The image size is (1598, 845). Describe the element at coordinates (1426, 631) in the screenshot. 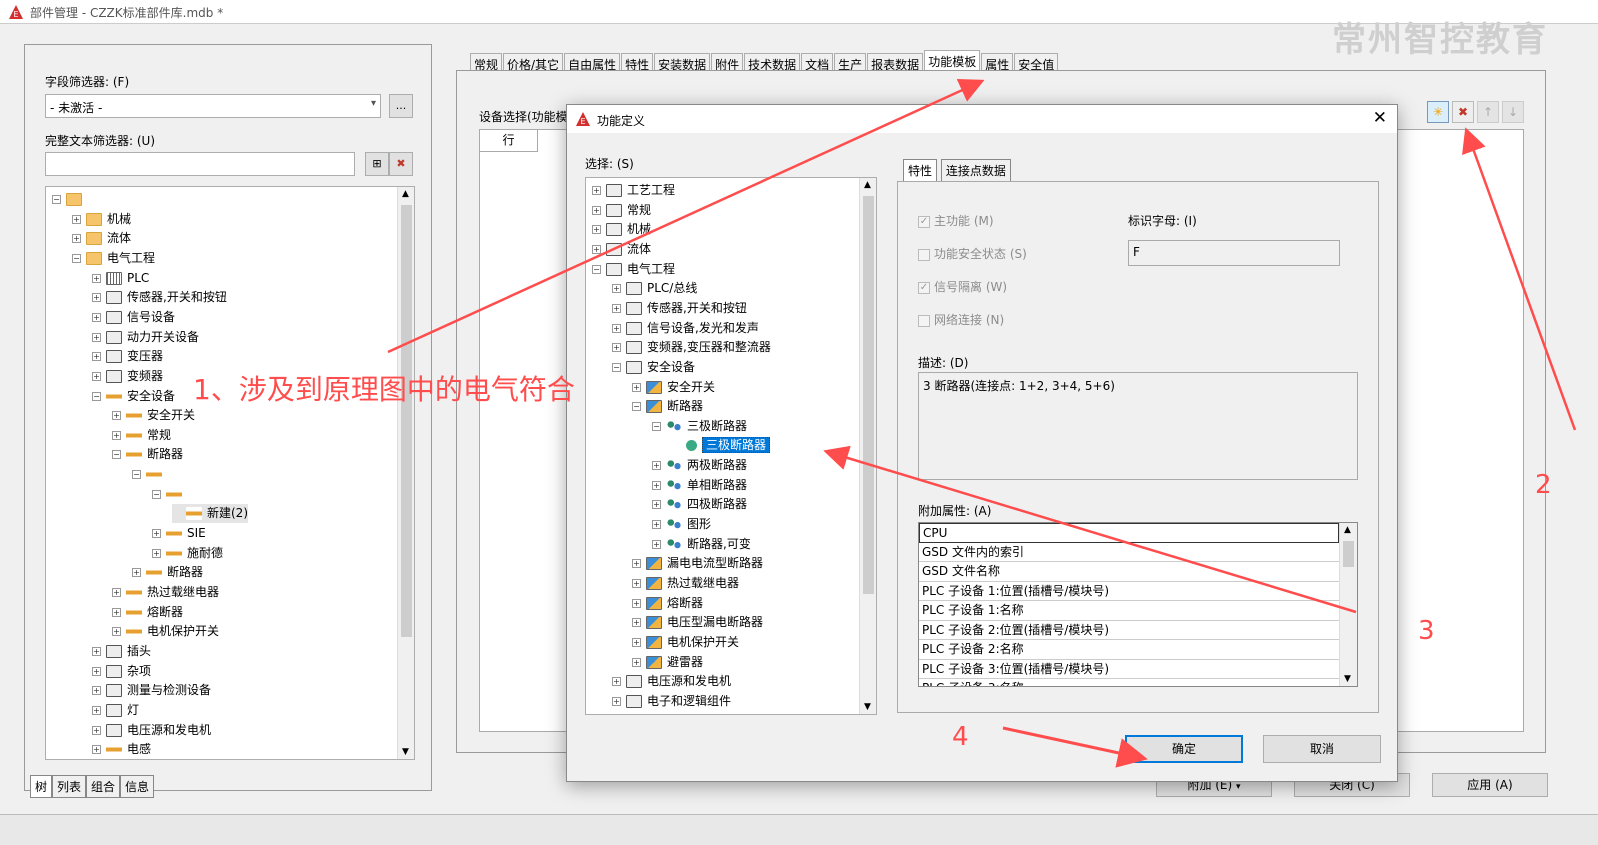

I see `annotation-number-3: 3` at that location.